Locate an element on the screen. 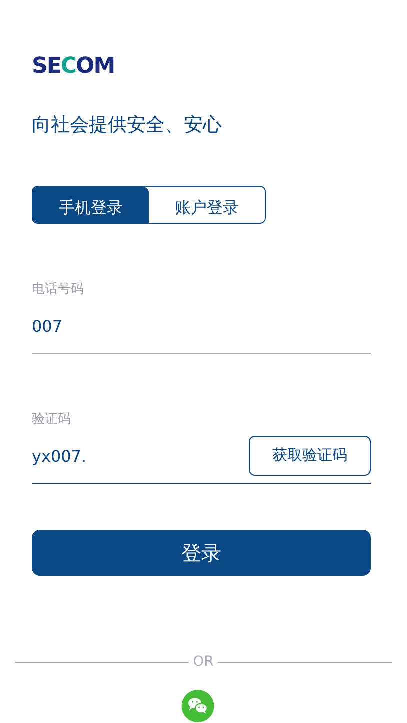 The height and width of the screenshot is (723, 407). tagline: 向社会提供安全、安心 is located at coordinates (127, 125).